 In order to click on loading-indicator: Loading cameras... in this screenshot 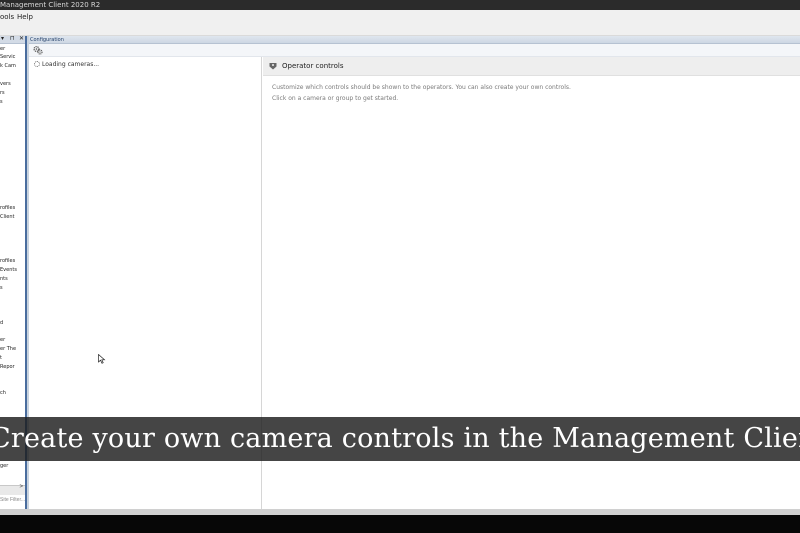, I will do `click(66, 64)`.